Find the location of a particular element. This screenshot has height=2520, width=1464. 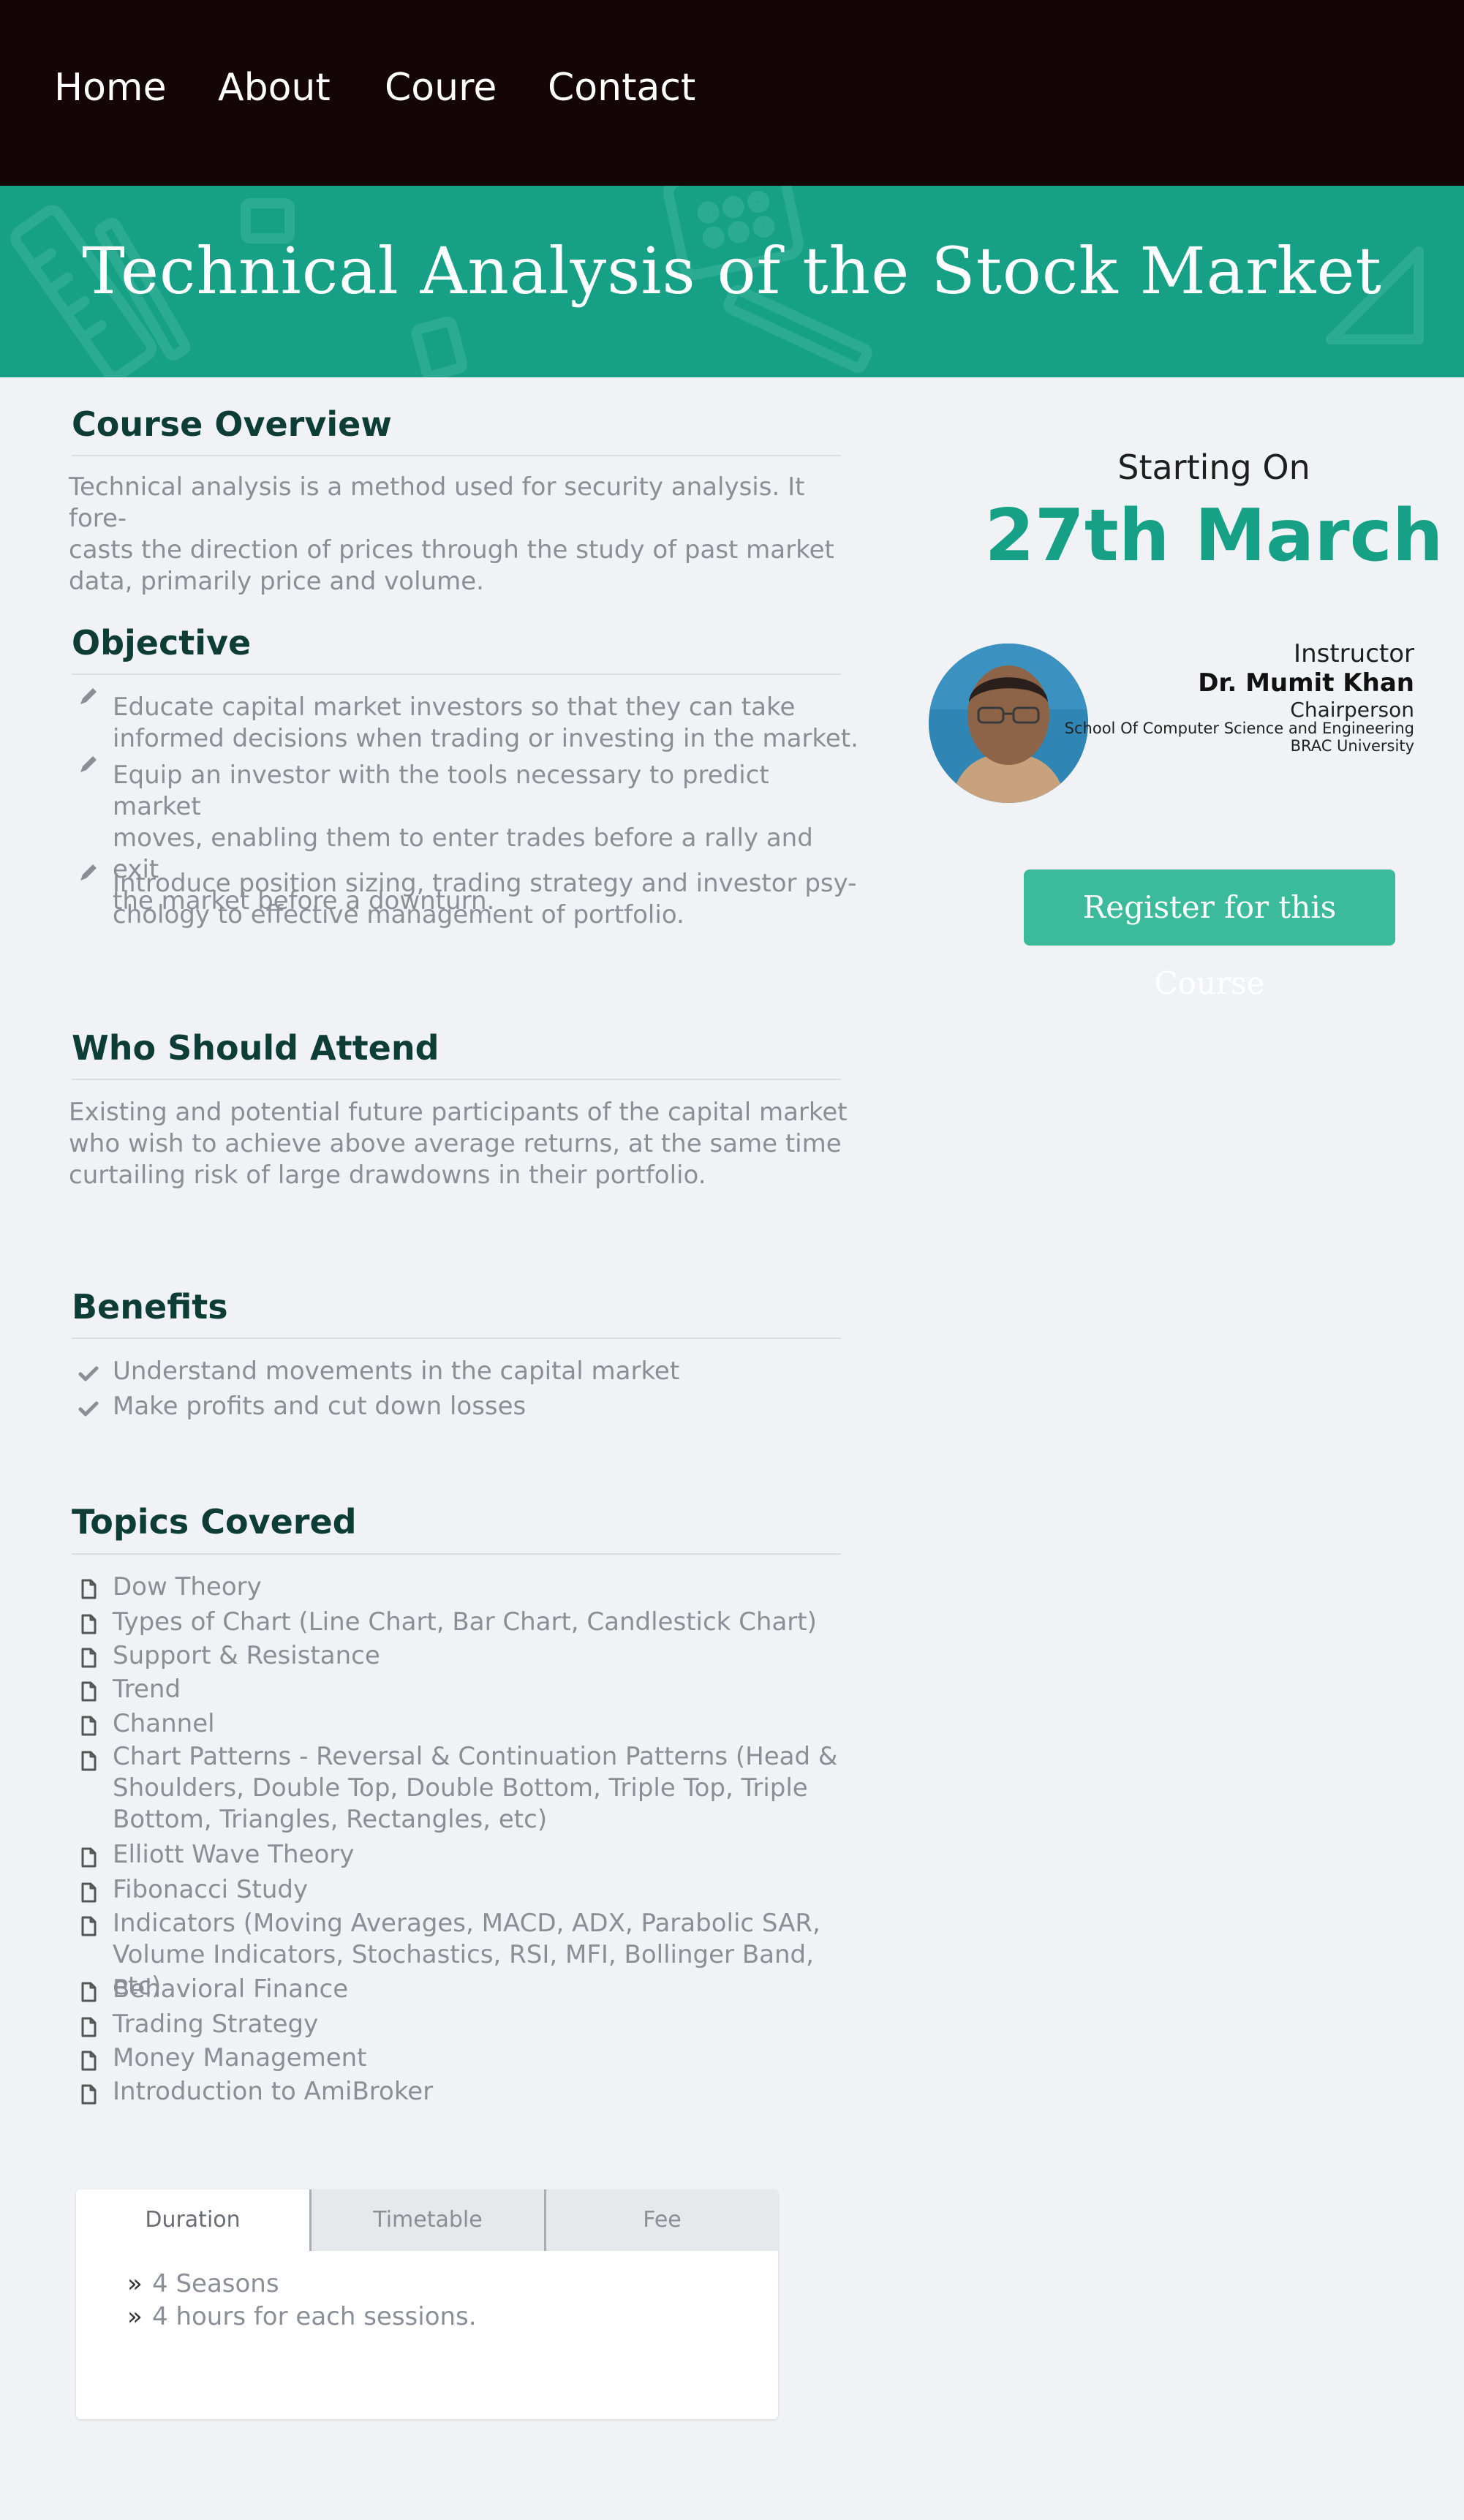

topic-line: Elliott Wave Theory is located at coordinates (234, 1854).